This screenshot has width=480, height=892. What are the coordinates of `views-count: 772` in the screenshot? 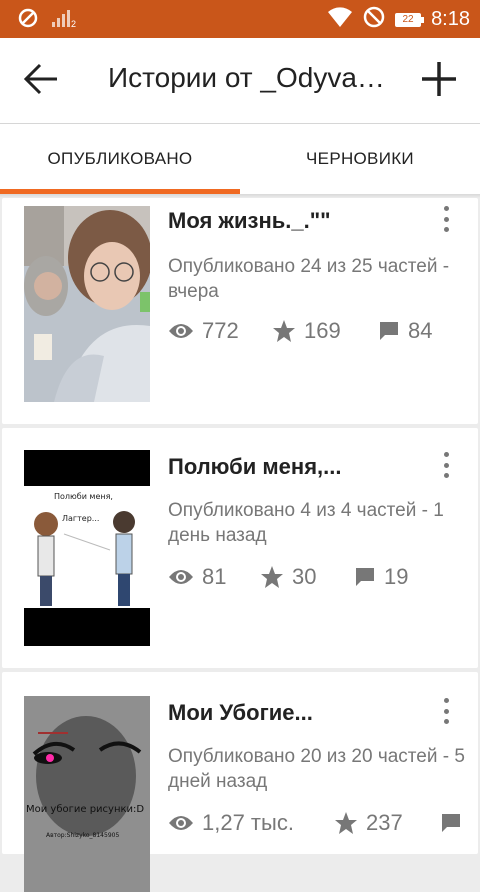 It's located at (220, 330).